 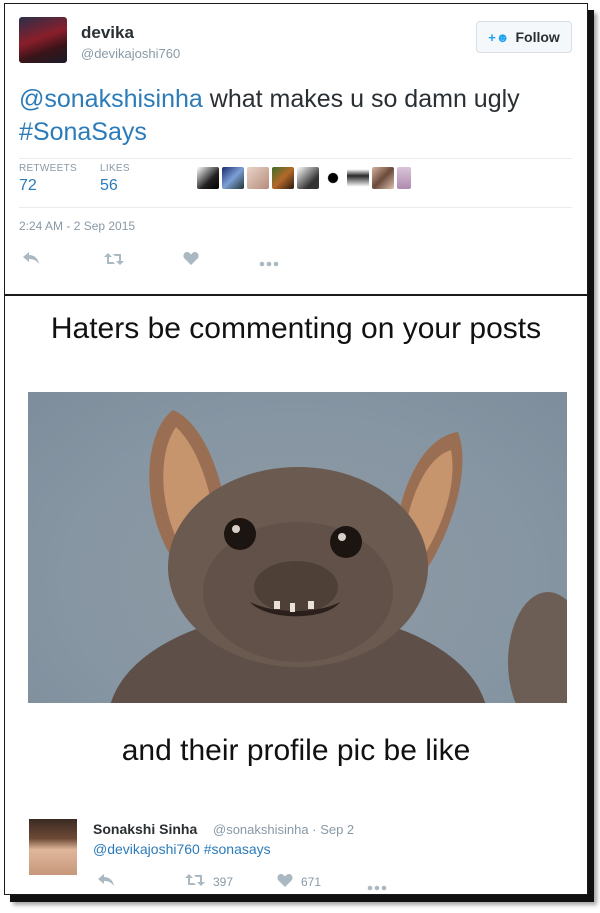 What do you see at coordinates (296, 295) in the screenshot?
I see `section-divider` at bounding box center [296, 295].